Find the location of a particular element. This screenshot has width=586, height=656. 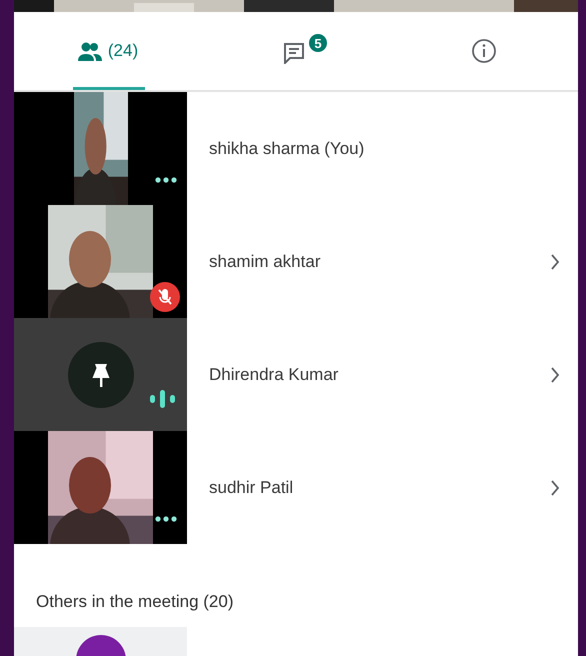

section-heading: Others in the meeting (20) is located at coordinates (134, 602).